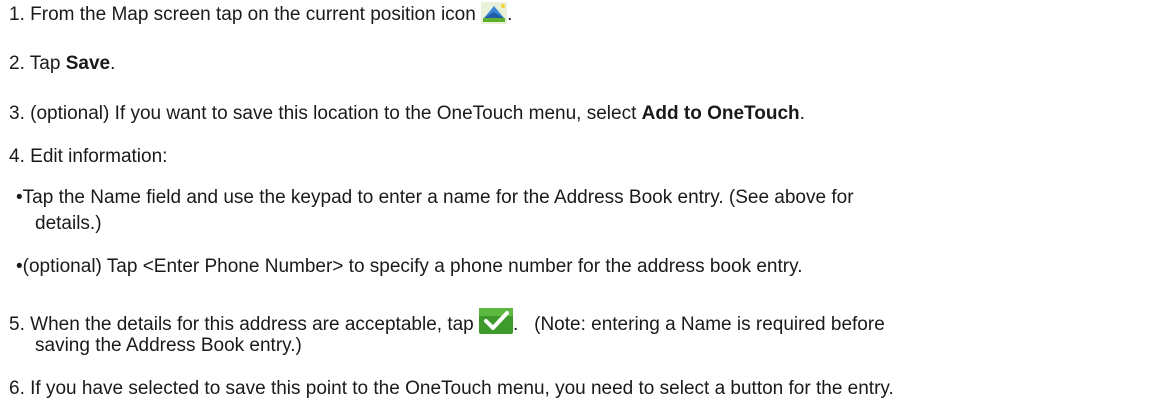 The image size is (1167, 412). Describe the element at coordinates (99, 156) in the screenshot. I see `step-4-text: Edit information:` at that location.